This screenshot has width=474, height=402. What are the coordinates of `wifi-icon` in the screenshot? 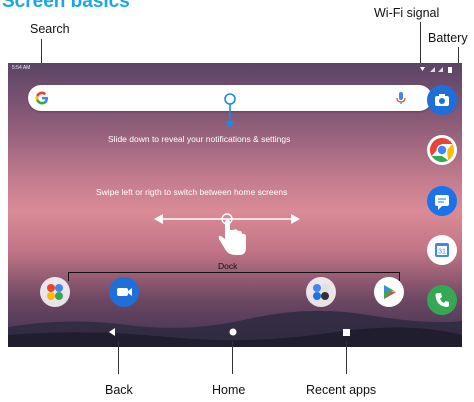 It's located at (422, 69).